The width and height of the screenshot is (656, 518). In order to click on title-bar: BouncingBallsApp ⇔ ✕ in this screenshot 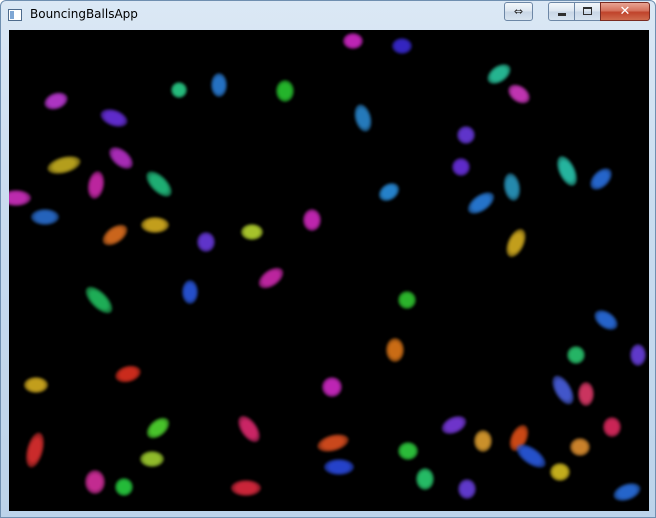, I will do `click(328, 15)`.